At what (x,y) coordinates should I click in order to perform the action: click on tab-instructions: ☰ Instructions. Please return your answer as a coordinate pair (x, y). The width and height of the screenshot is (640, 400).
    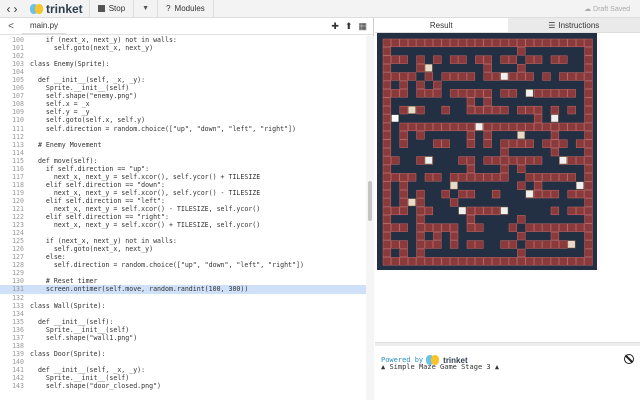
    Looking at the image, I should click on (573, 25).